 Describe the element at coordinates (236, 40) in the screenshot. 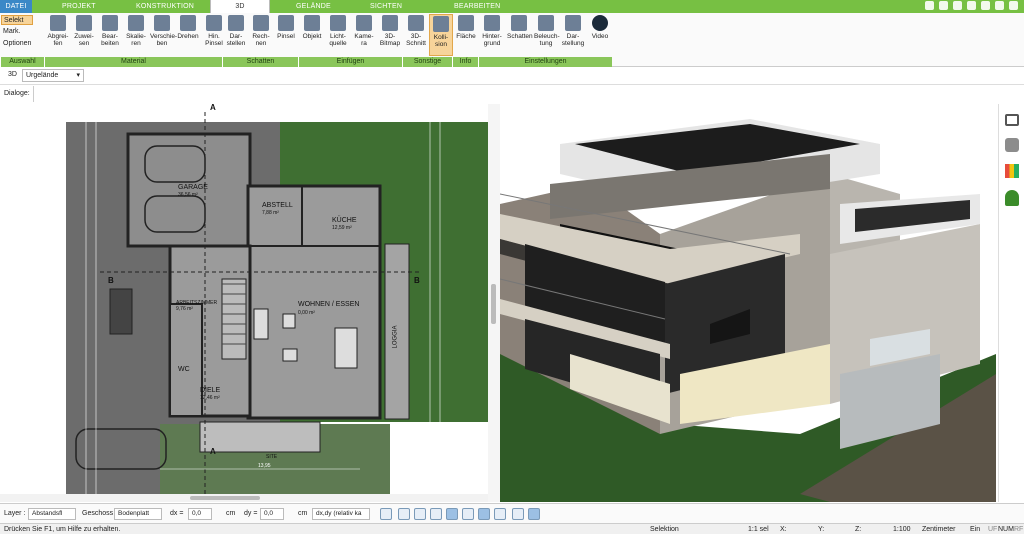

I see `schatten-button-label-0: Dar- stellen` at that location.